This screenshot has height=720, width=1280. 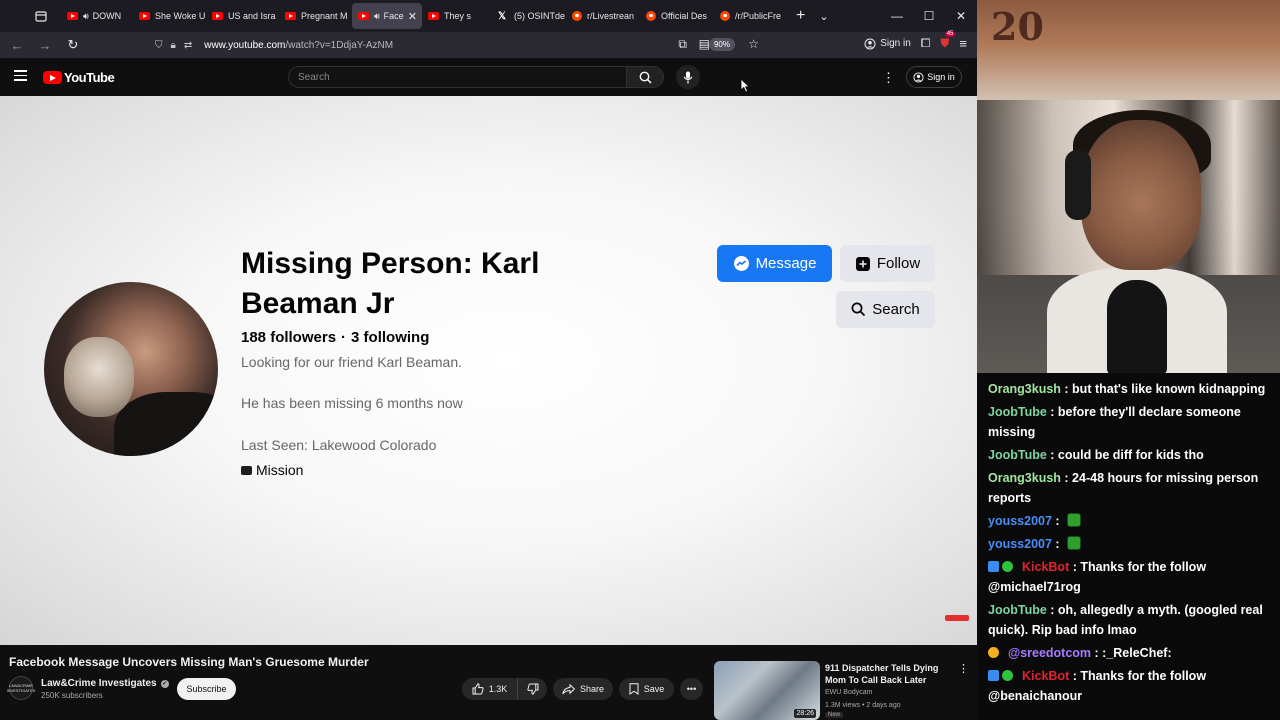 What do you see at coordinates (896, 309) in the screenshot?
I see `profile-search-label: Search` at bounding box center [896, 309].